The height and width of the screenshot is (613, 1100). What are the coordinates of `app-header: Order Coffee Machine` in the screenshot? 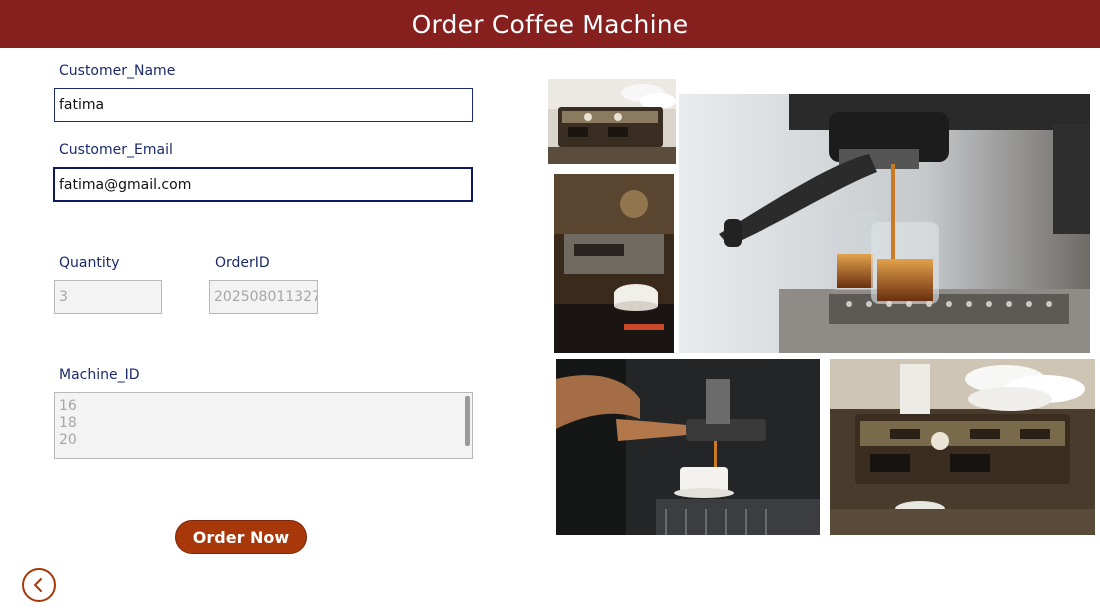 It's located at (550, 24).